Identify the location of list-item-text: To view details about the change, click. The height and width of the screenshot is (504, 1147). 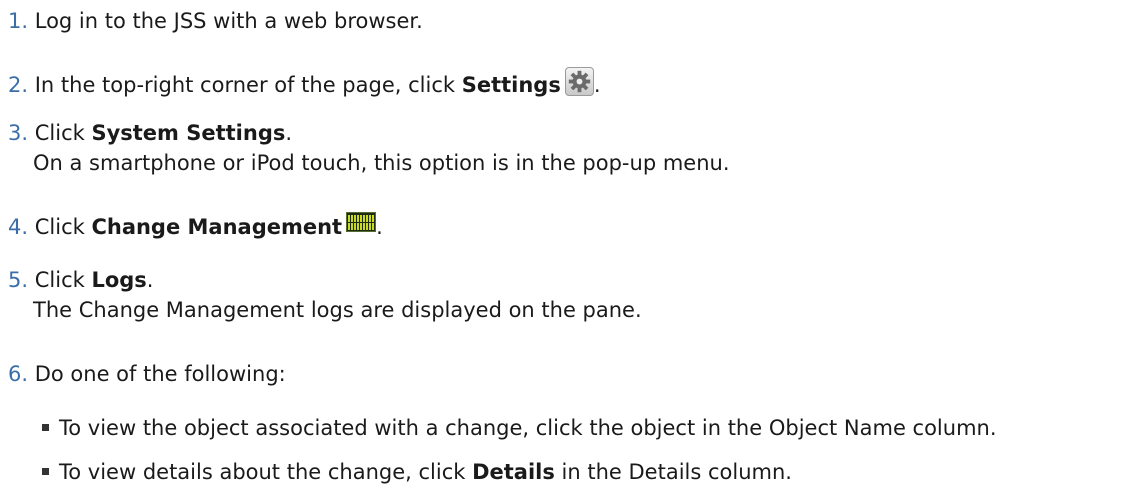
(266, 472).